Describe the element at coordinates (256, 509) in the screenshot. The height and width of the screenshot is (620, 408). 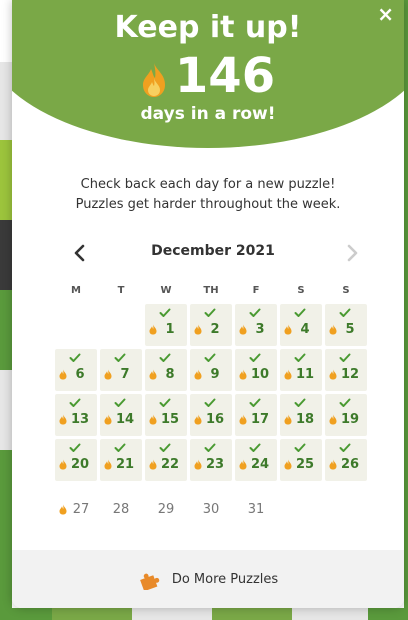
I see `day-number: 31` at that location.